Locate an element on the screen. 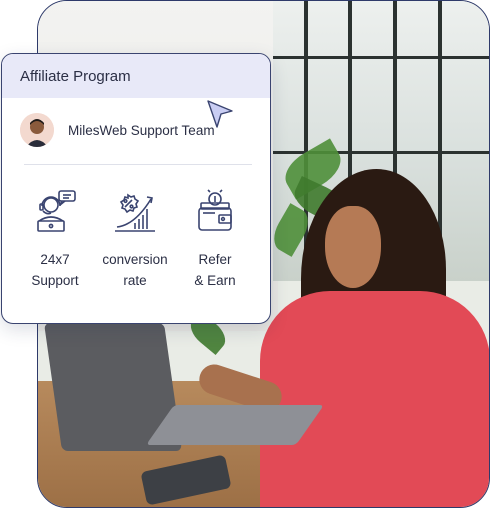  percent-growth-chart-icon is located at coordinates (135, 210).